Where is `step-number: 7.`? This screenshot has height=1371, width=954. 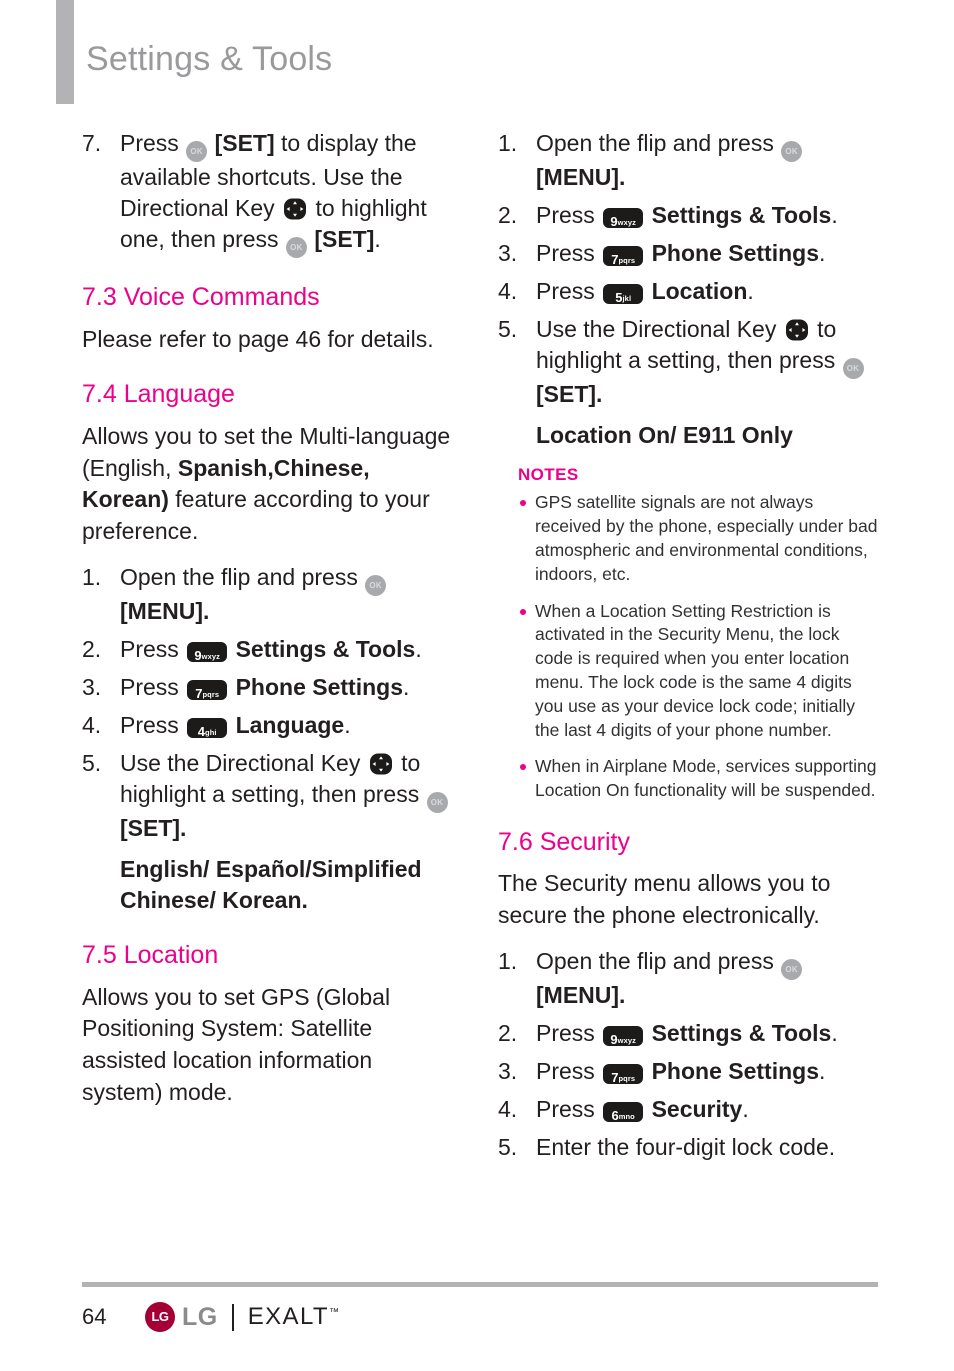 step-number: 7. is located at coordinates (92, 143).